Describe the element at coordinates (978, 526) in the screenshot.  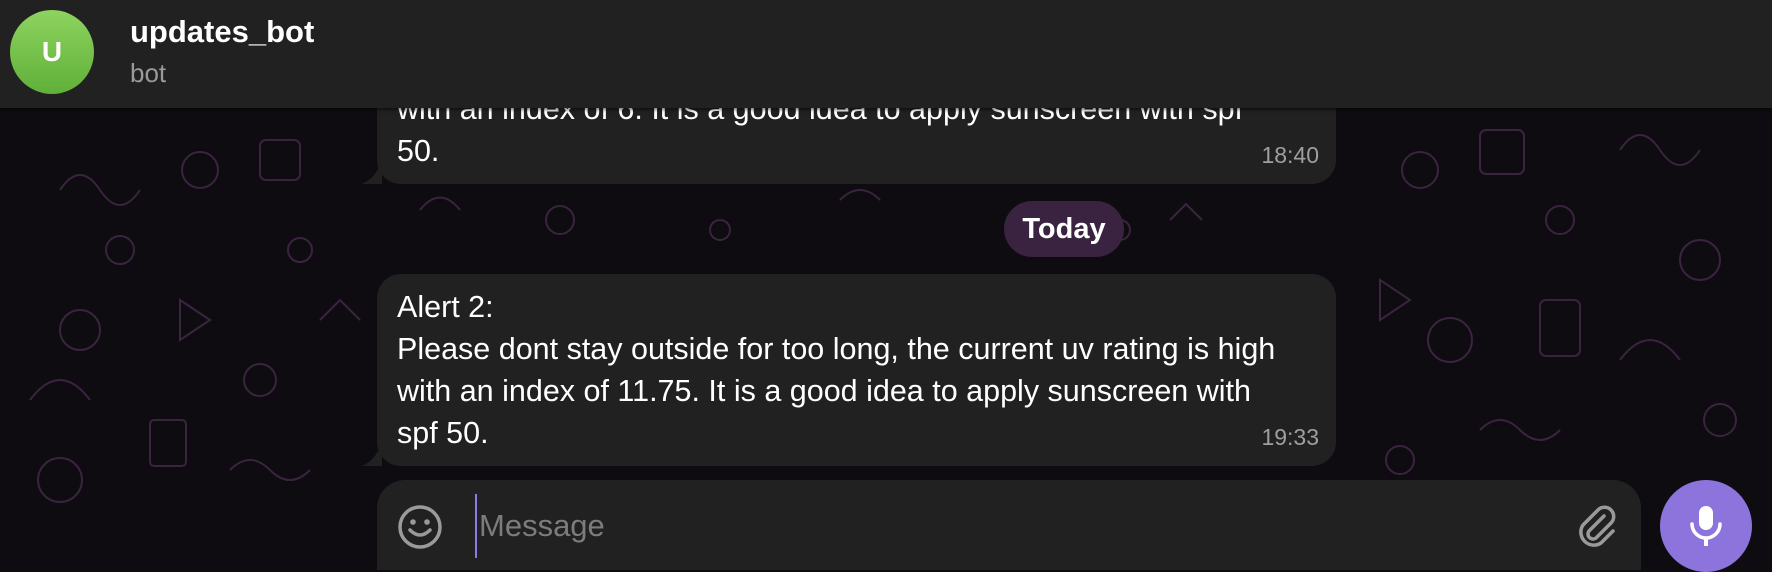
I see `message-input` at that location.